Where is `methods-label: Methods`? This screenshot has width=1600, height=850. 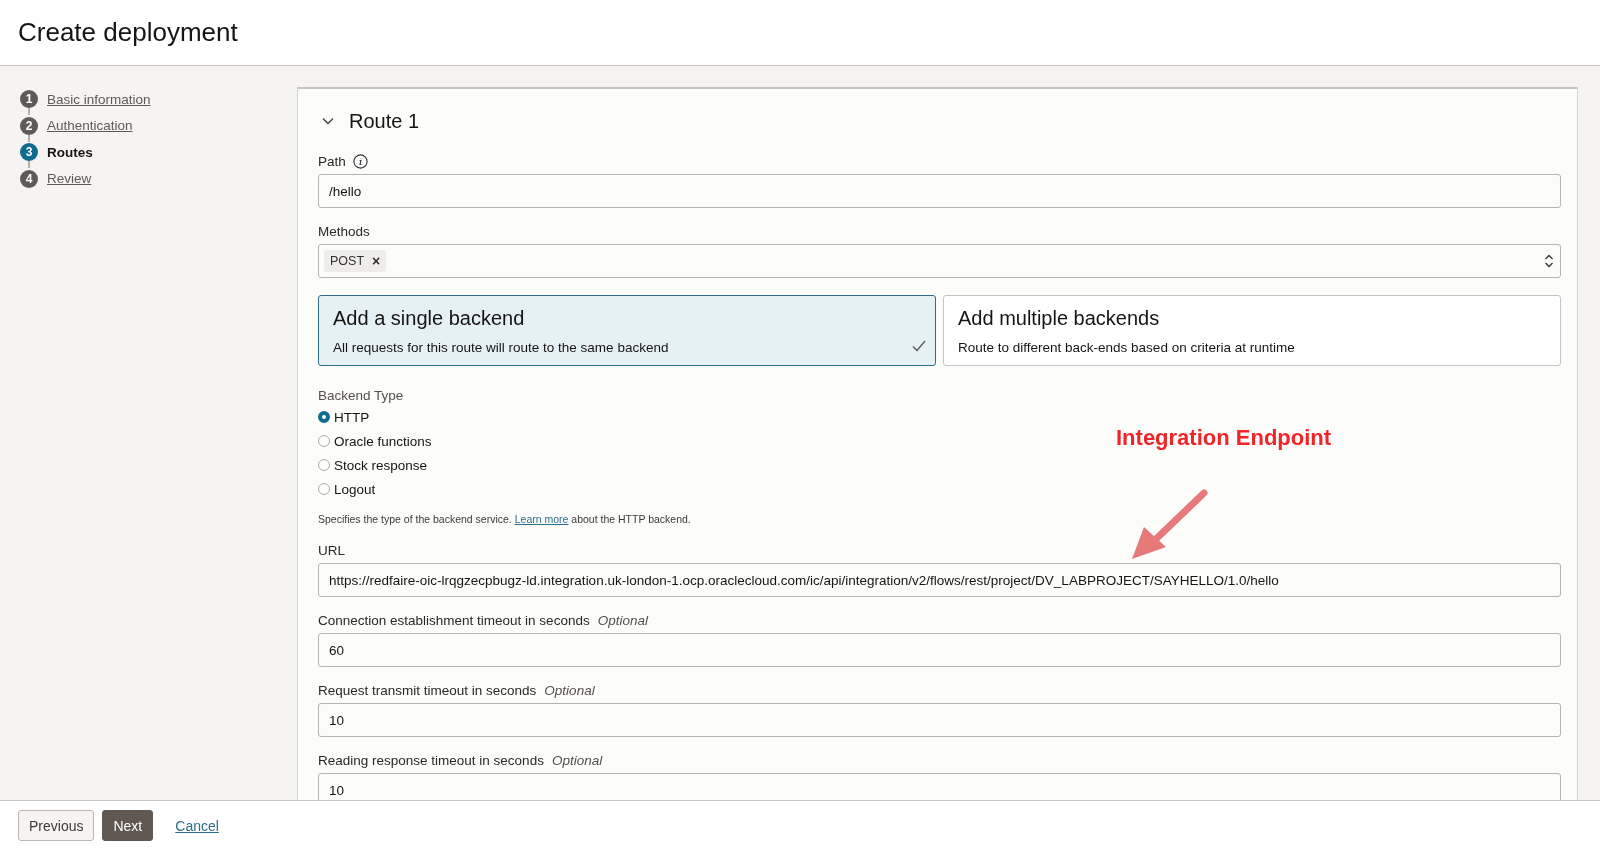 methods-label: Methods is located at coordinates (344, 231).